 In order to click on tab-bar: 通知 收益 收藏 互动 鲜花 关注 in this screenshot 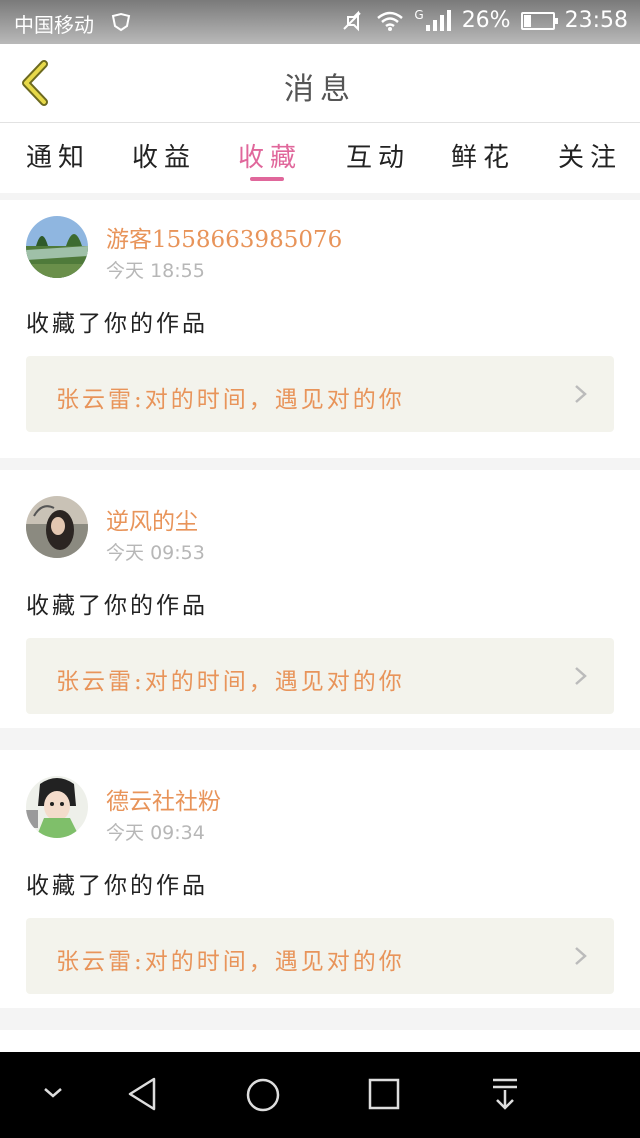, I will do `click(320, 158)`.